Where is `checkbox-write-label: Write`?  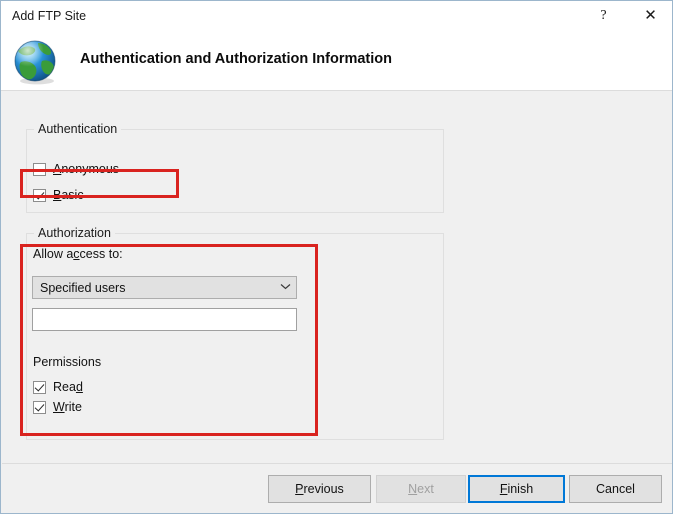 checkbox-write-label: Write is located at coordinates (67, 407).